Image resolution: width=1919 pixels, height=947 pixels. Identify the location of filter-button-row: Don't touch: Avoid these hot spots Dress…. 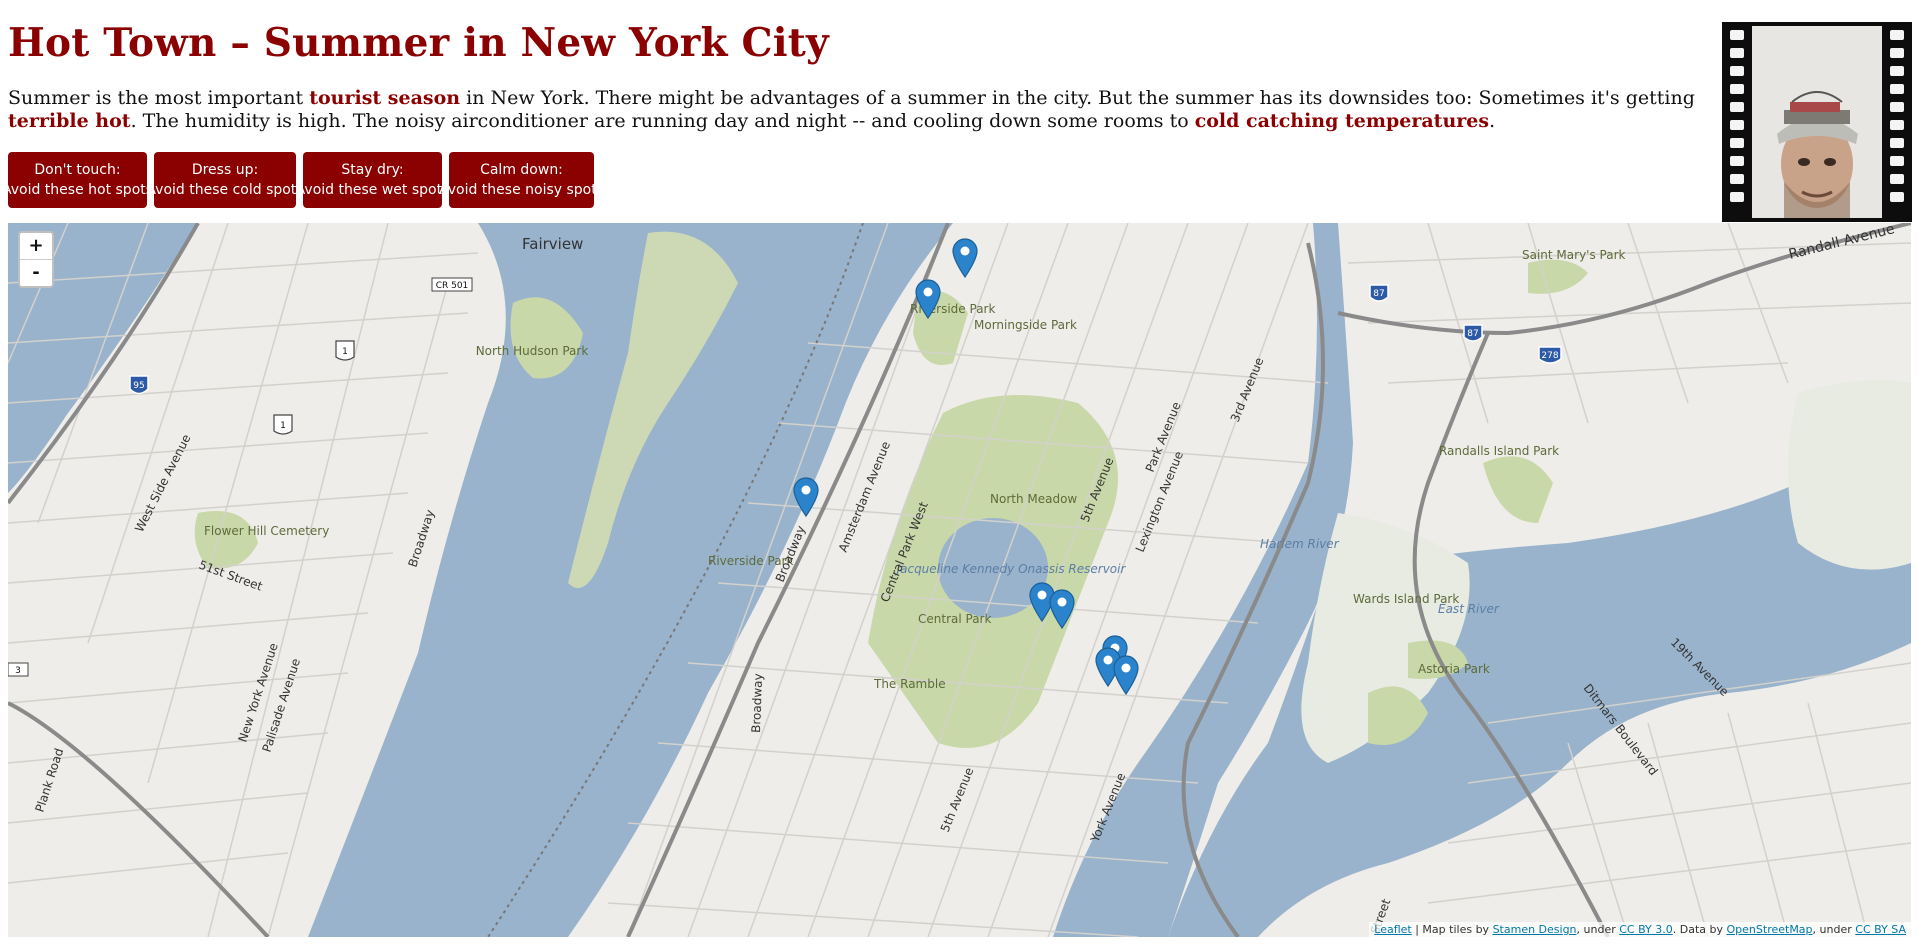
(303, 180).